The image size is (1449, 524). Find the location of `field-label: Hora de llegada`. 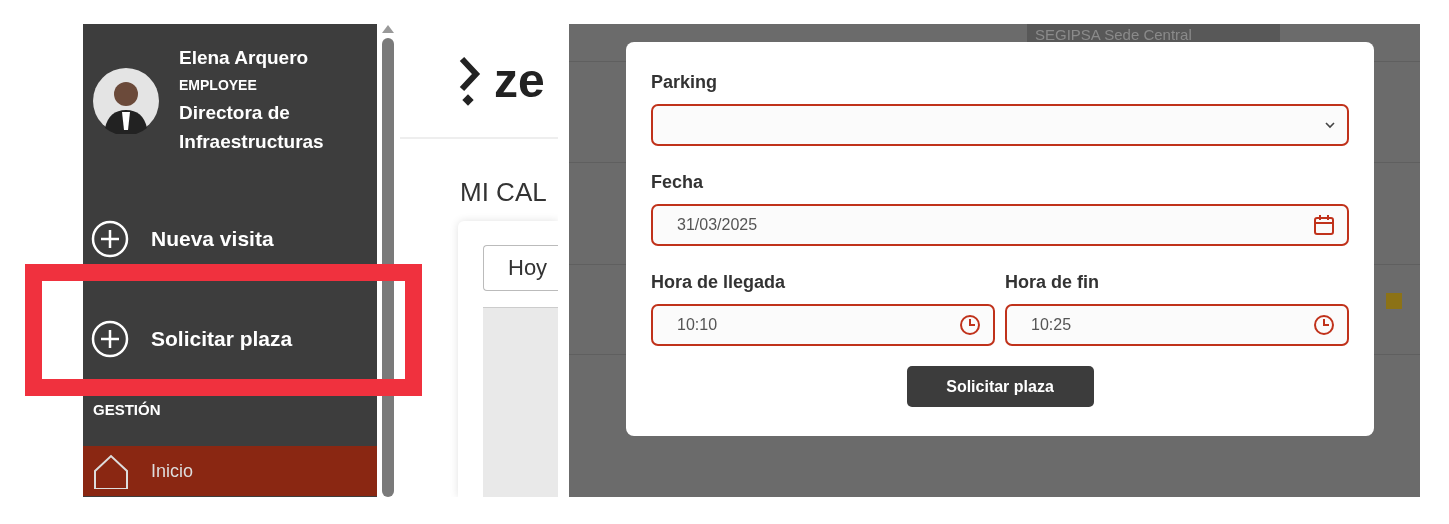

field-label: Hora de llegada is located at coordinates (719, 282).